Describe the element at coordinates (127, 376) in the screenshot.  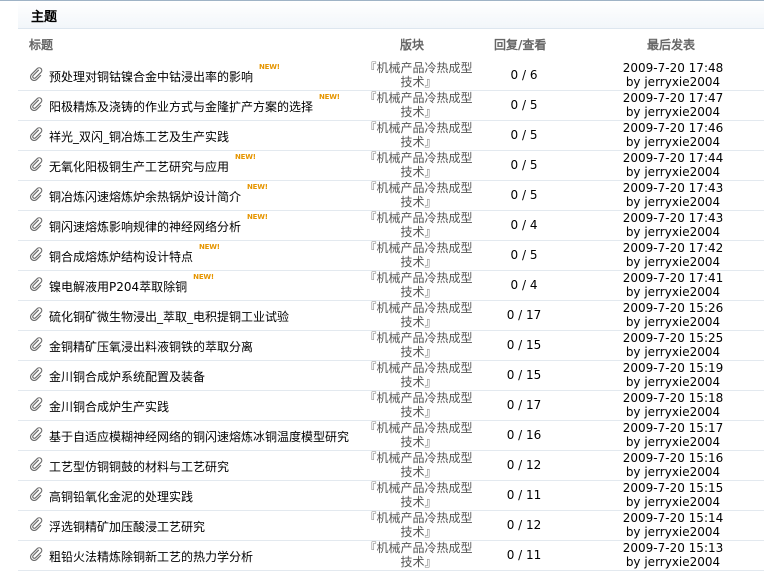
I see `thread-title-link: 金川铜合成炉系统配置及装备` at that location.